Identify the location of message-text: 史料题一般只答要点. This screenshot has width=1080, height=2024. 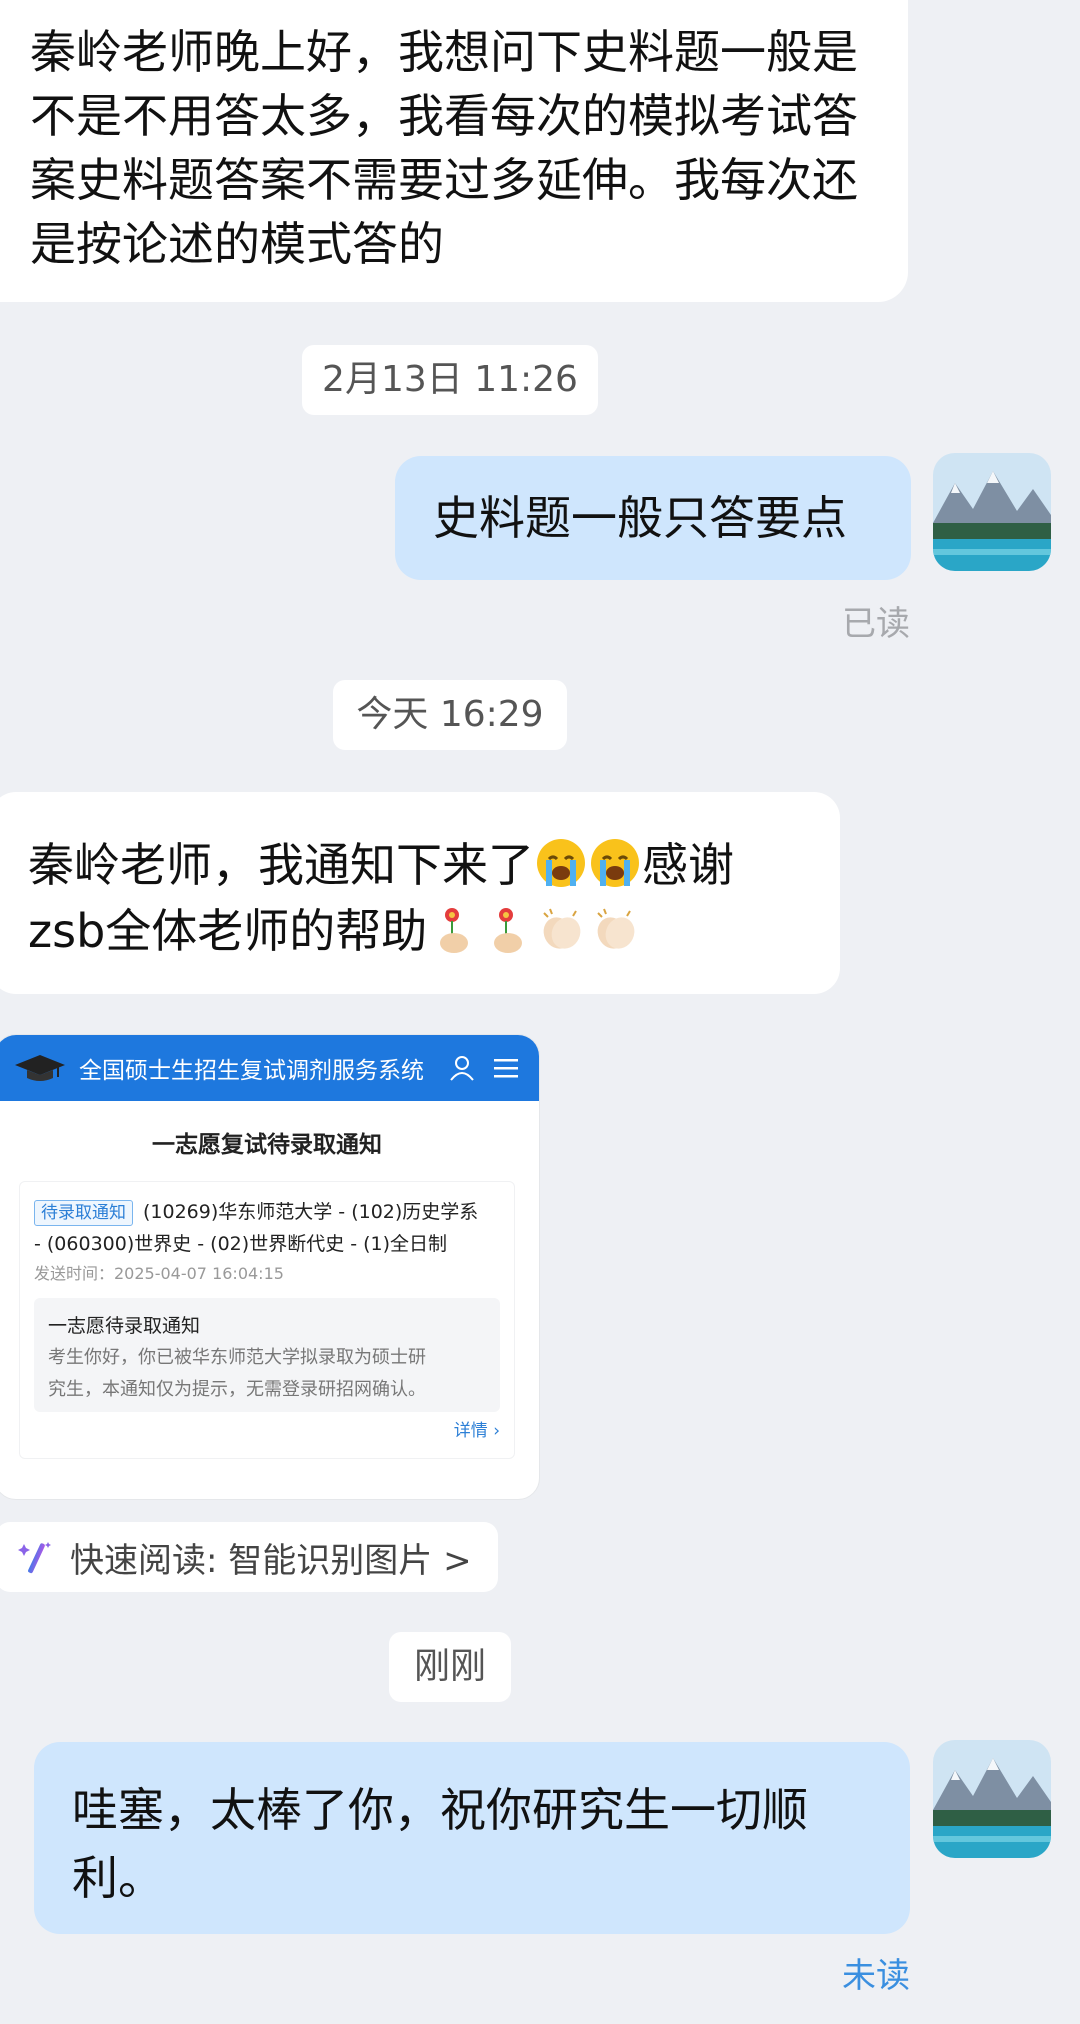
(640, 518).